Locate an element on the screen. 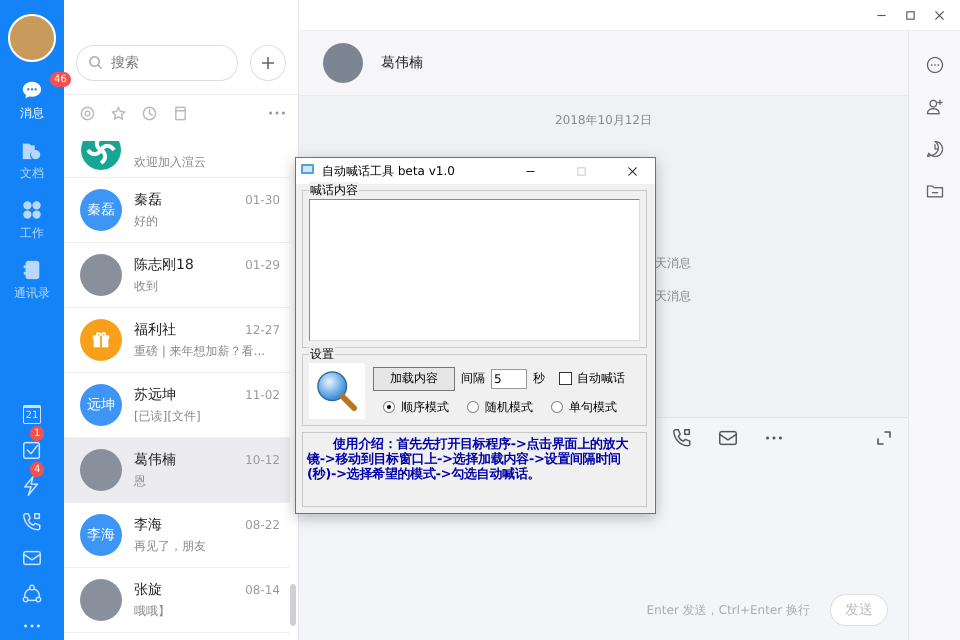 Image resolution: width=960 pixels, height=640 pixels. maximize-icon is located at coordinates (910, 15).